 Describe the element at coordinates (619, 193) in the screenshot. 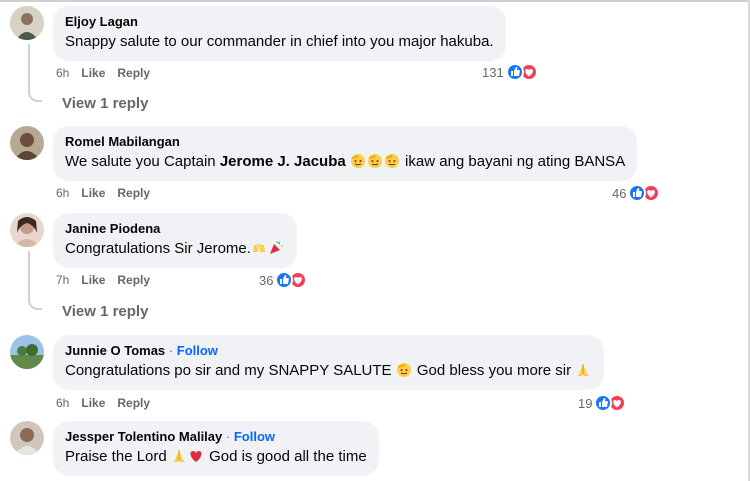

I see `reaction-count: 46` at that location.